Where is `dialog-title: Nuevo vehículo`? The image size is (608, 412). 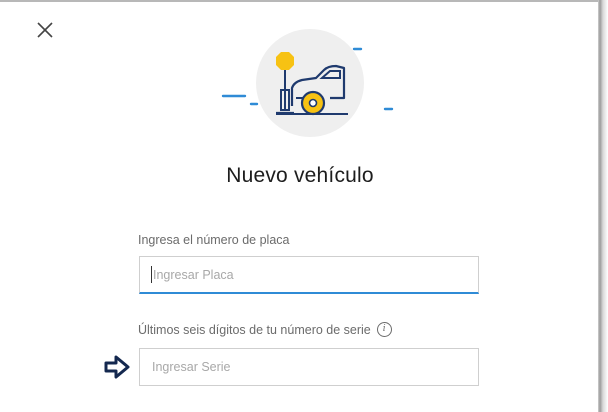
dialog-title: Nuevo vehículo is located at coordinates (300, 175).